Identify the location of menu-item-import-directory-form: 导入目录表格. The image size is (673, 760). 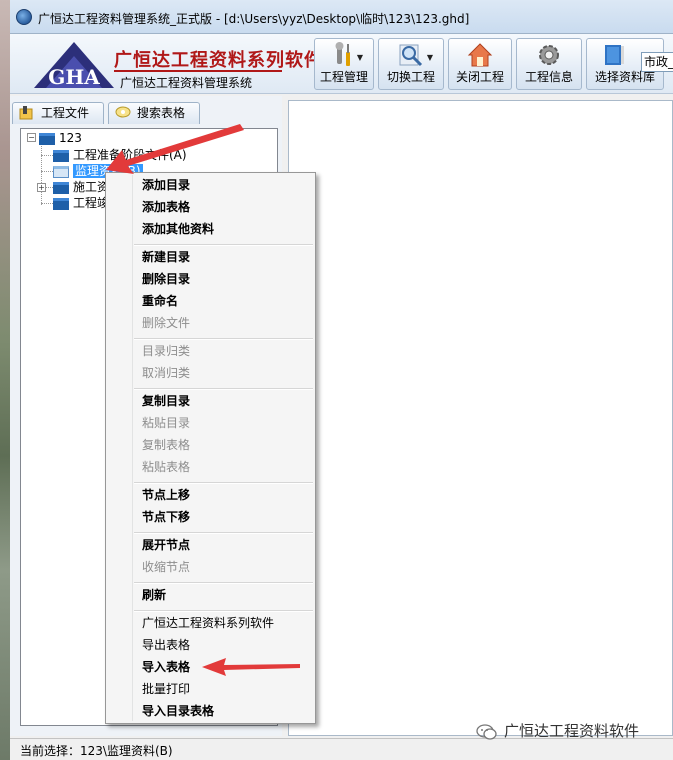
(178, 711).